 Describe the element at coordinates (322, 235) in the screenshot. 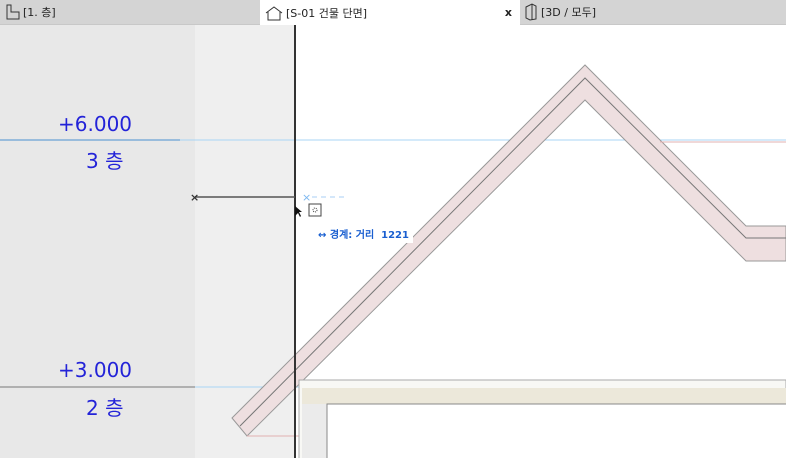

I see `arrow-icon: ↔` at that location.